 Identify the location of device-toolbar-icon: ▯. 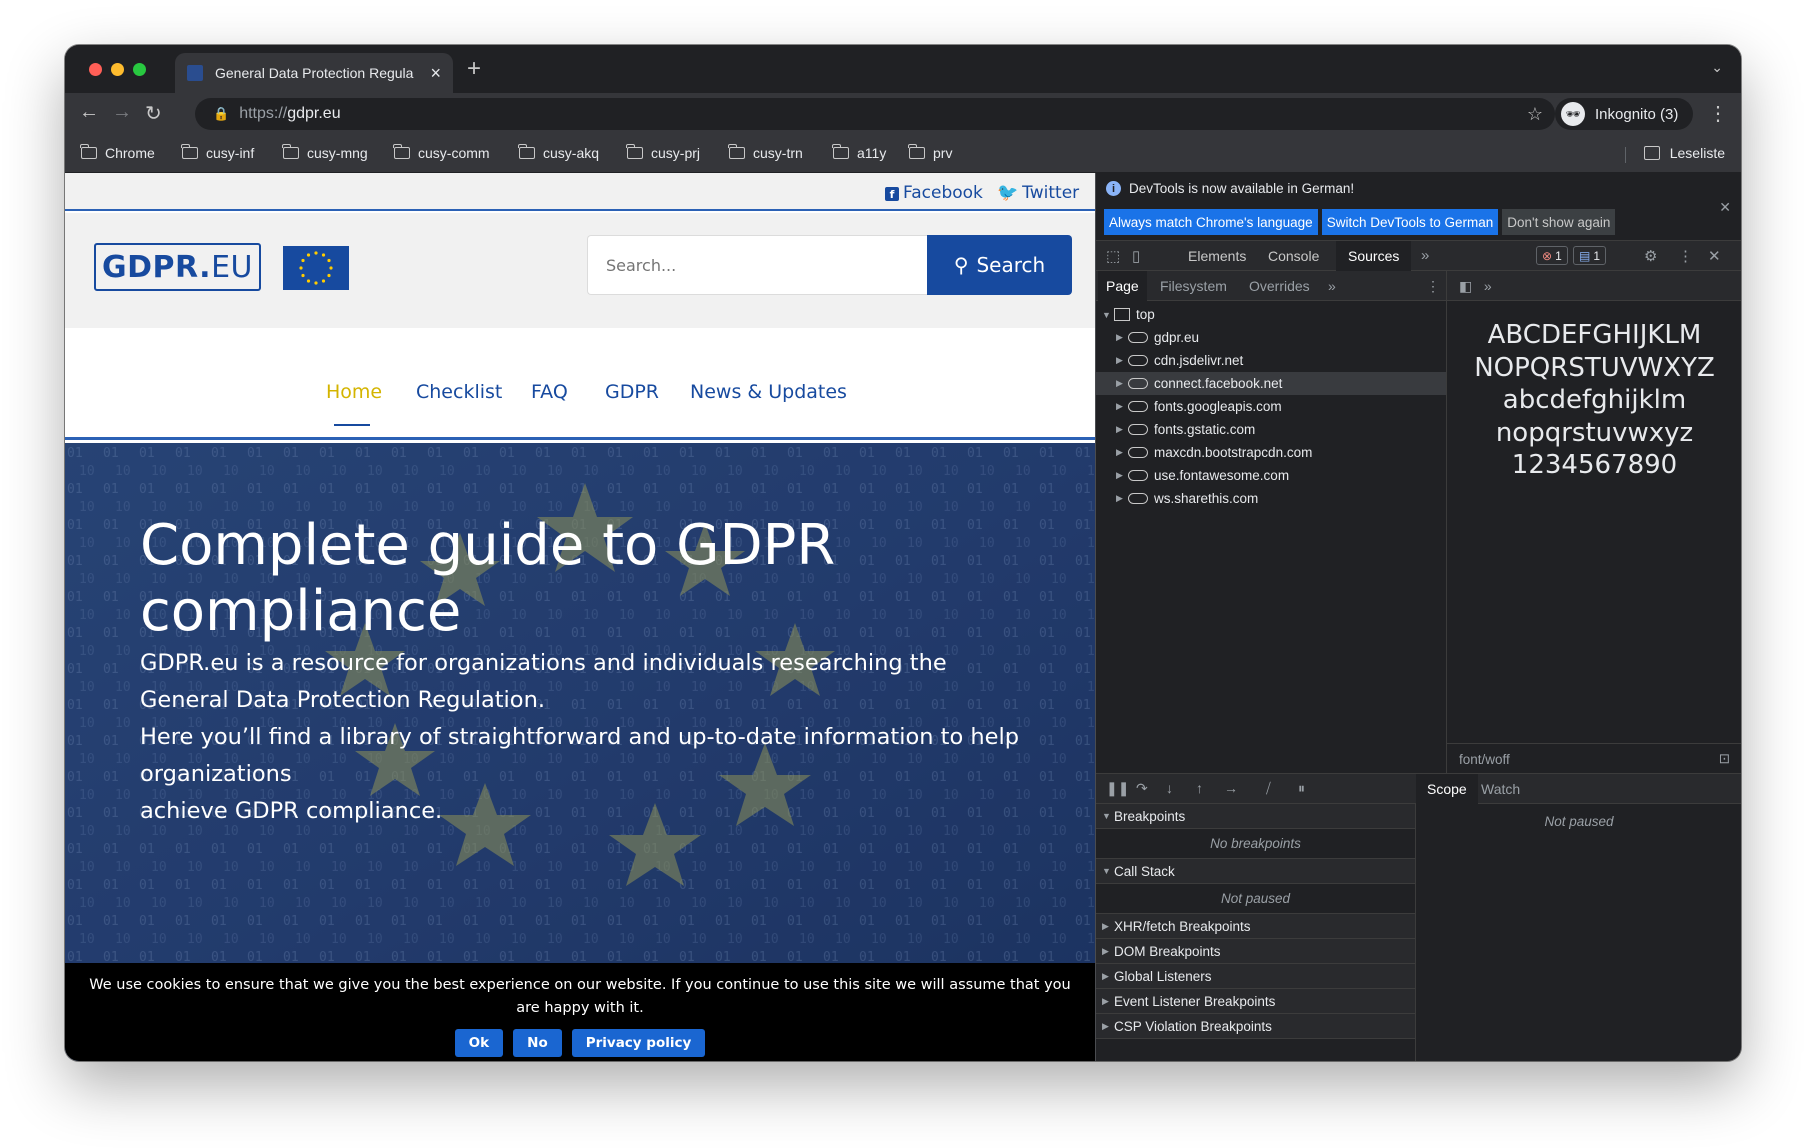
(1136, 256).